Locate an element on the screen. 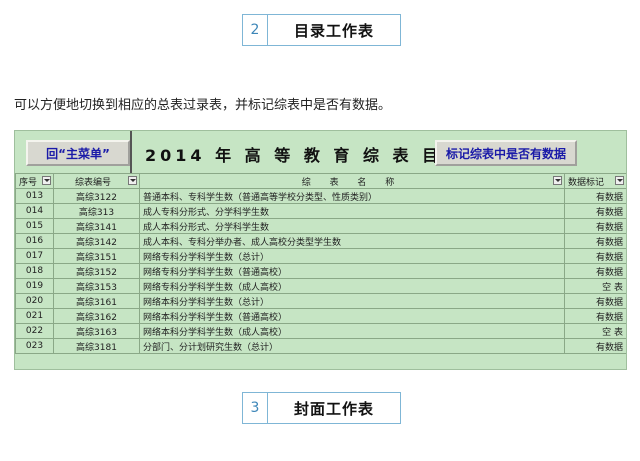 The height and width of the screenshot is (461, 640). code-cell: 高综3152 is located at coordinates (96, 271).